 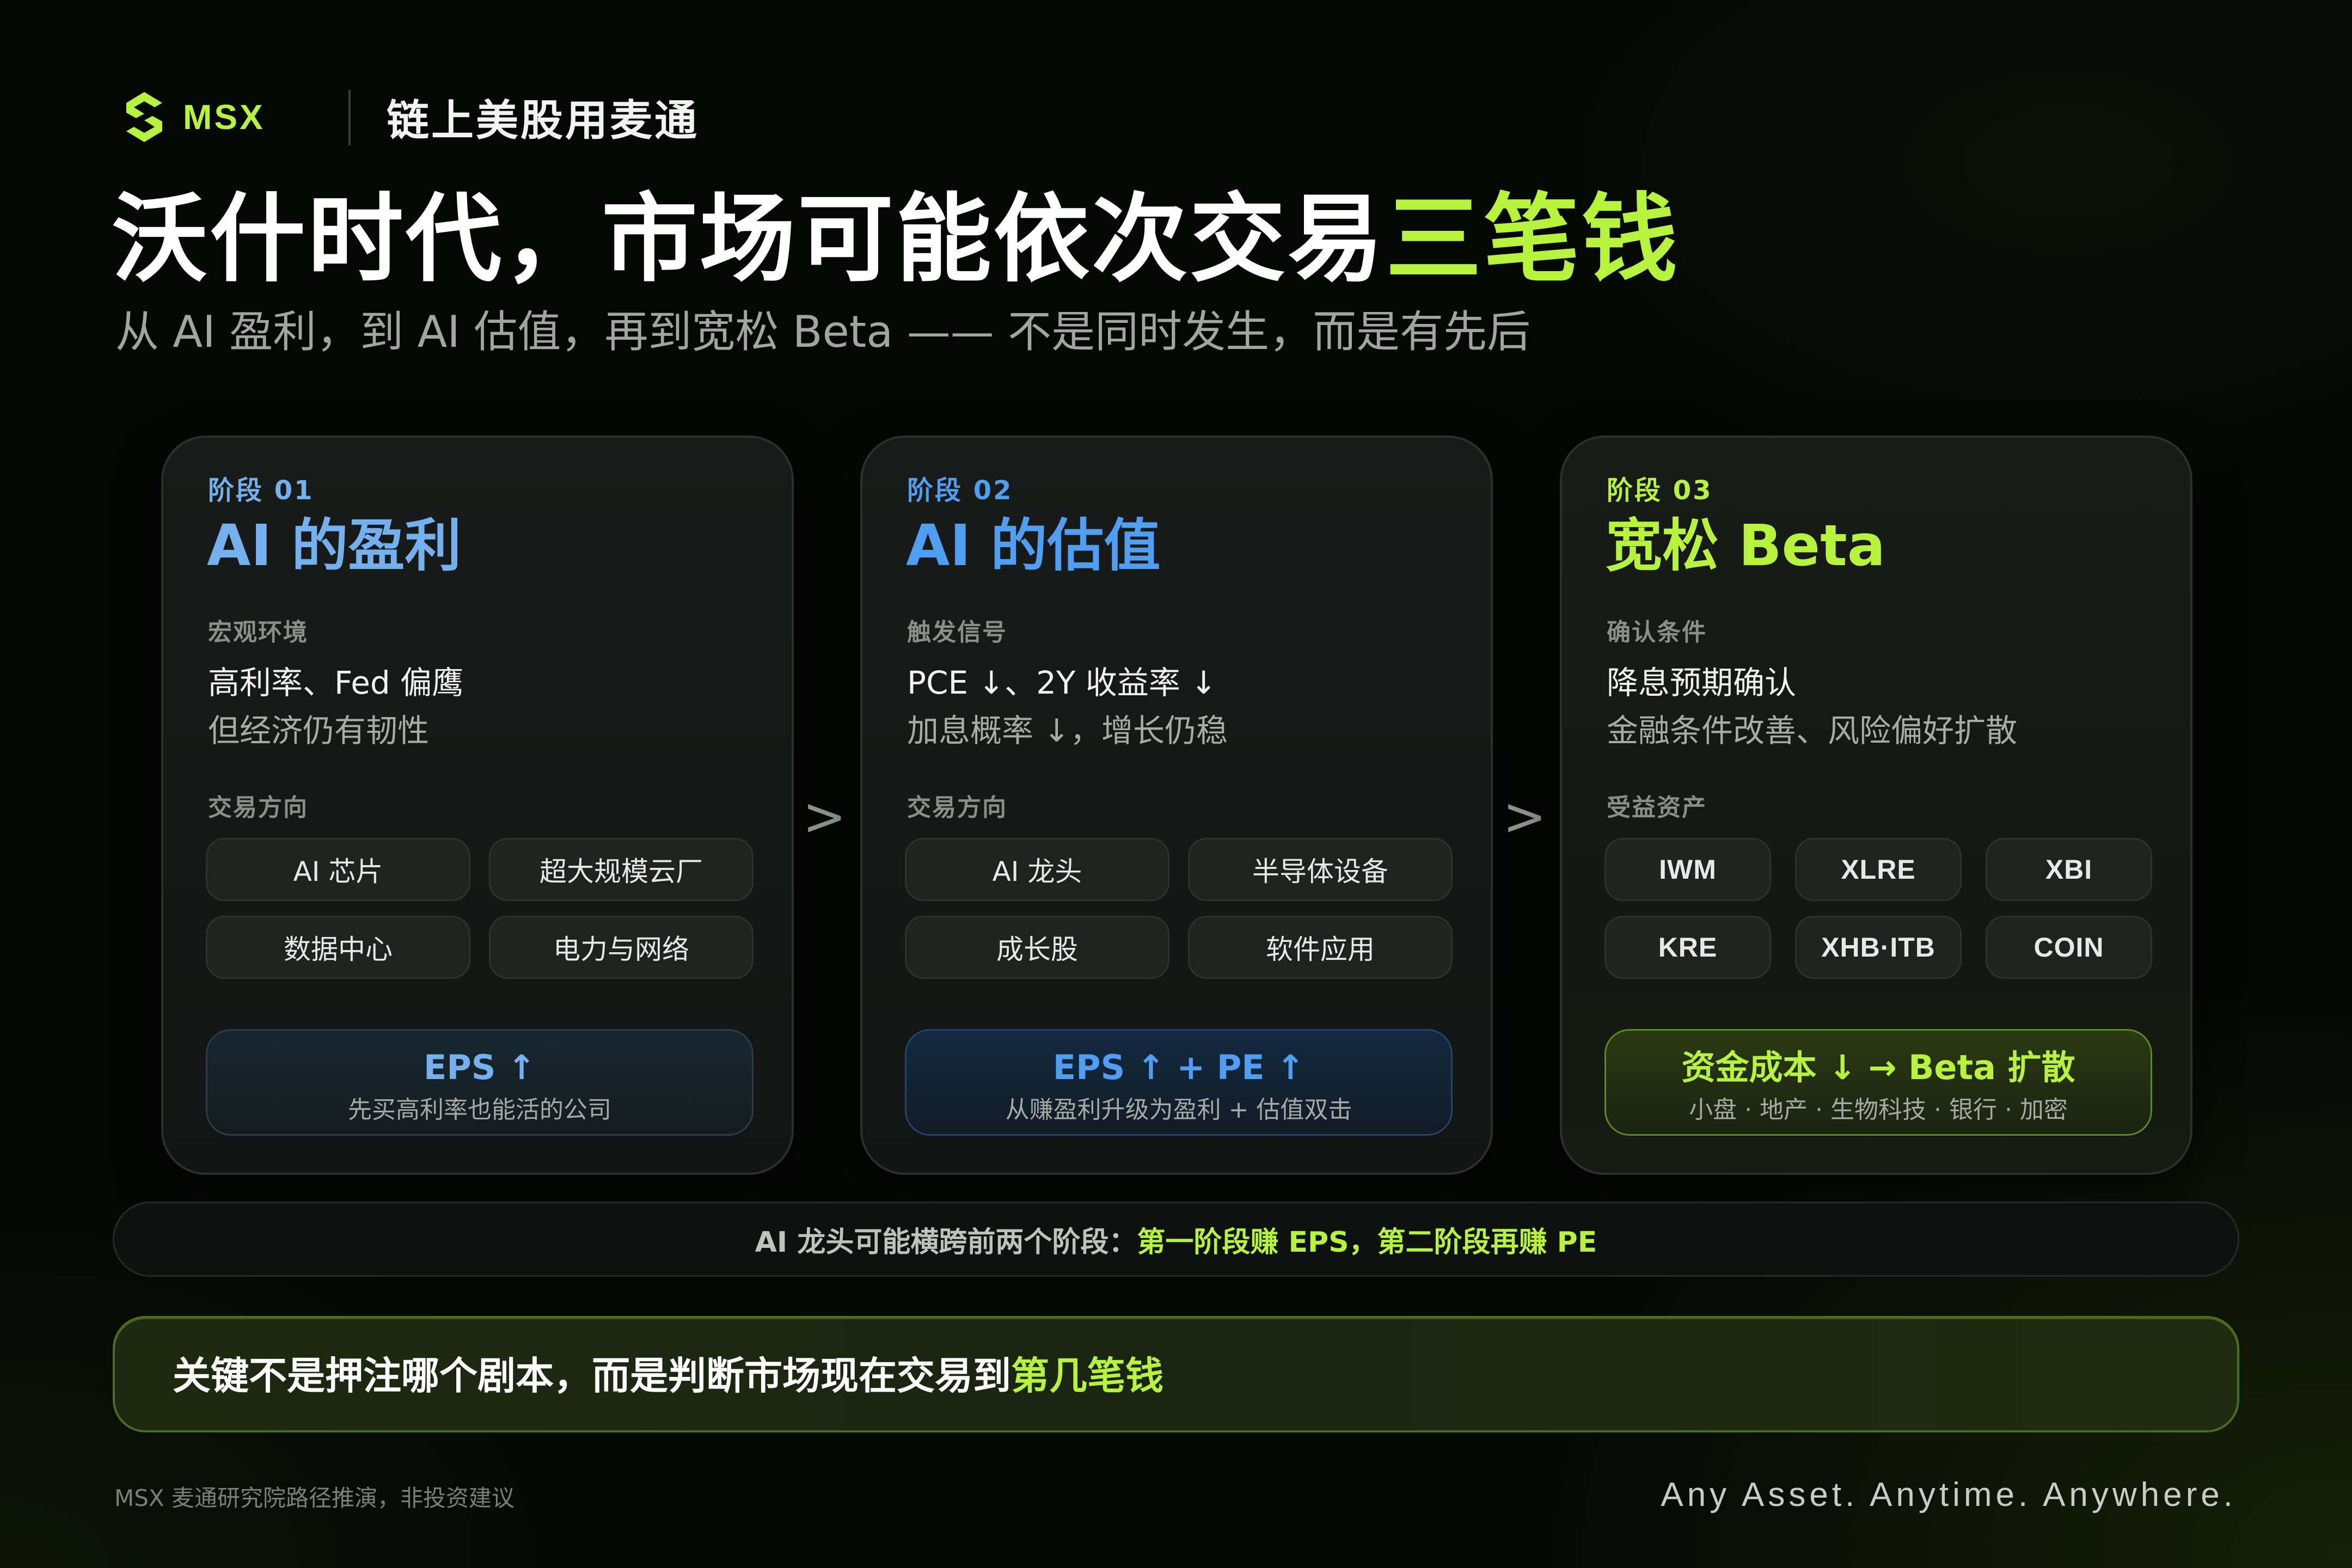 I want to click on note-text: AI 龙头可能横跨前两个阶段：, so click(x=946, y=1242).